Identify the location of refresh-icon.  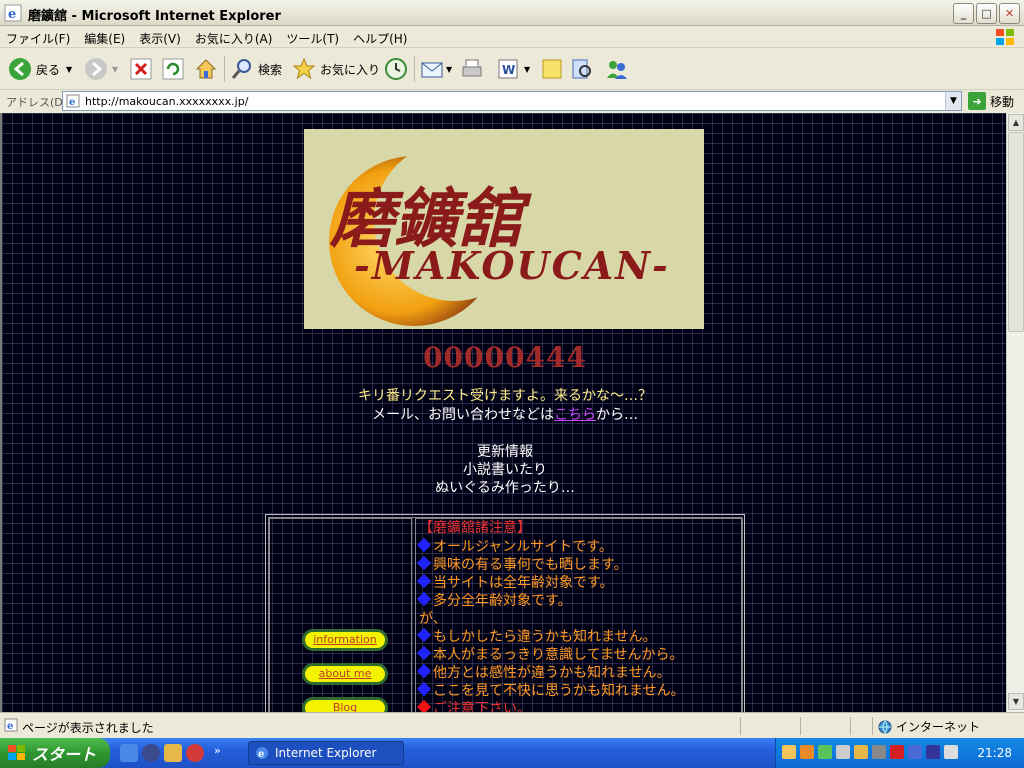
(173, 69).